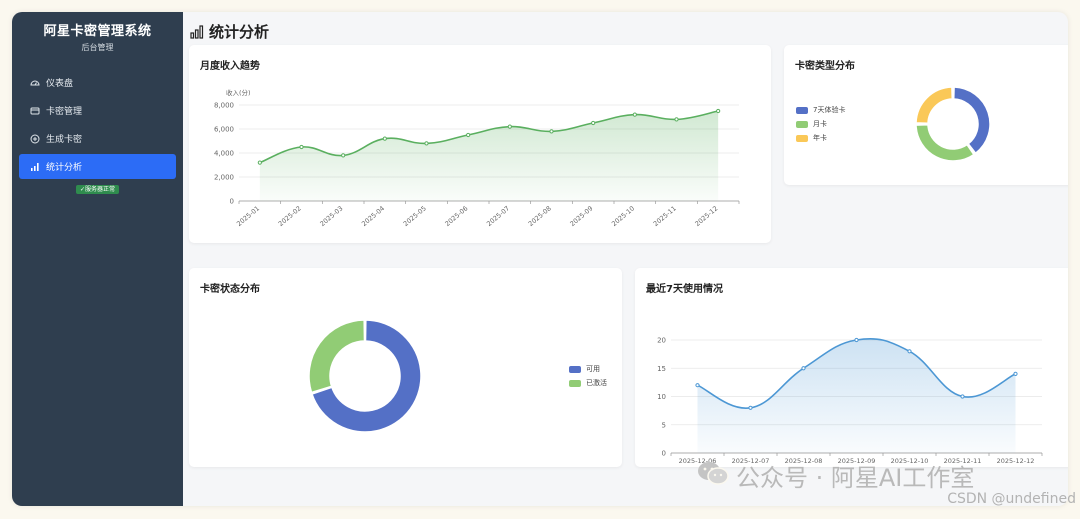  Describe the element at coordinates (224, 130) in the screenshot. I see `y-tick-label: 6,000` at that location.